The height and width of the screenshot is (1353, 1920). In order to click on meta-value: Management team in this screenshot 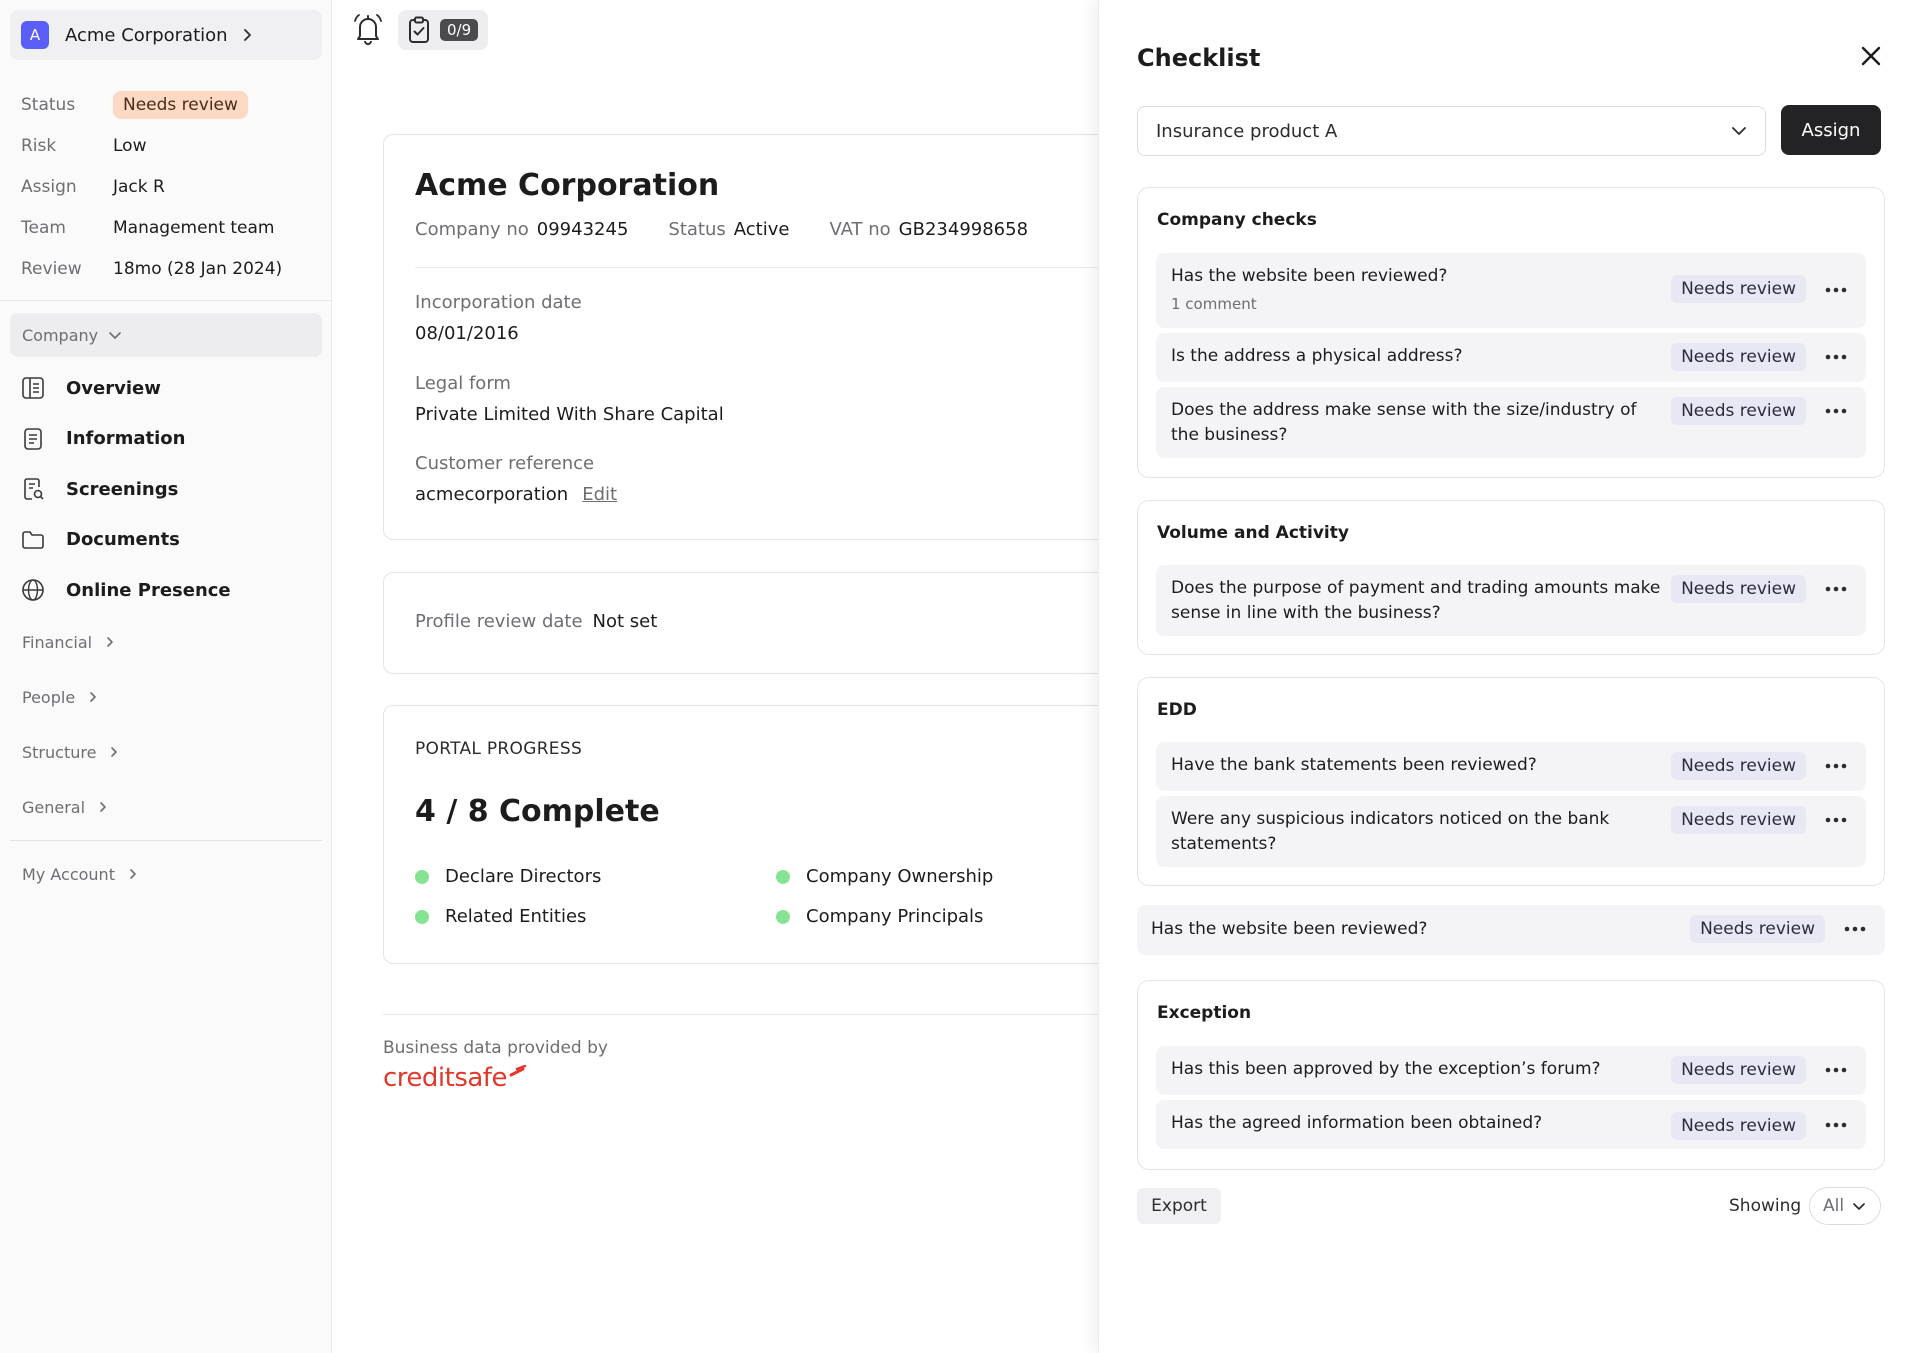, I will do `click(194, 228)`.